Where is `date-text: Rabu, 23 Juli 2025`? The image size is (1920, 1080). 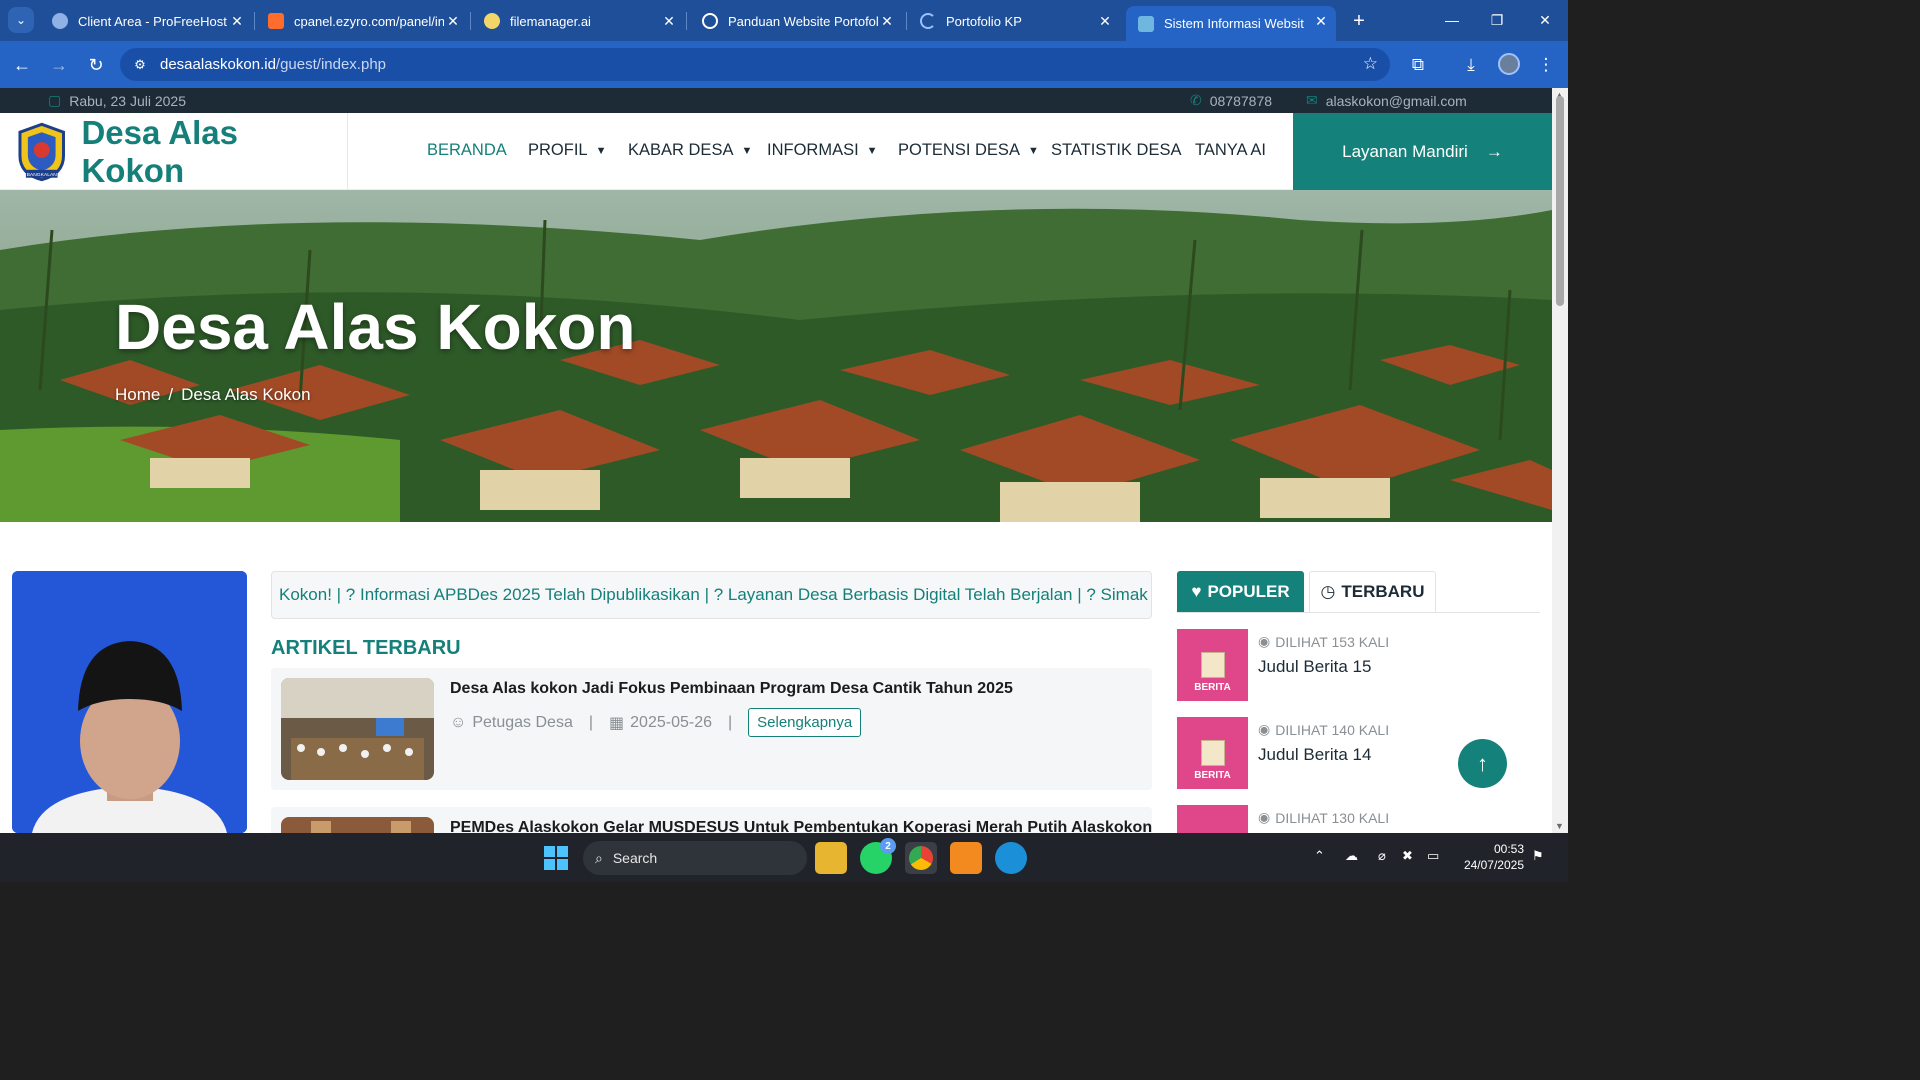 date-text: Rabu, 23 Juli 2025 is located at coordinates (127, 100).